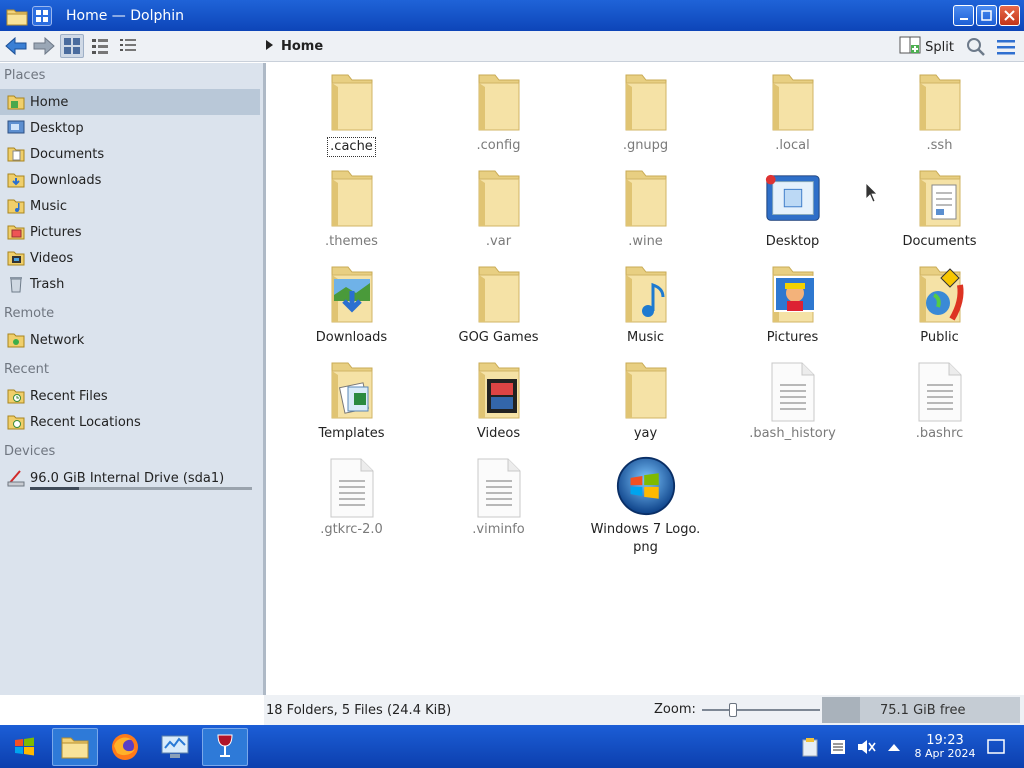 Image resolution: width=1024 pixels, height=768 pixels. I want to click on hamburger-menu-icon, so click(1006, 47).